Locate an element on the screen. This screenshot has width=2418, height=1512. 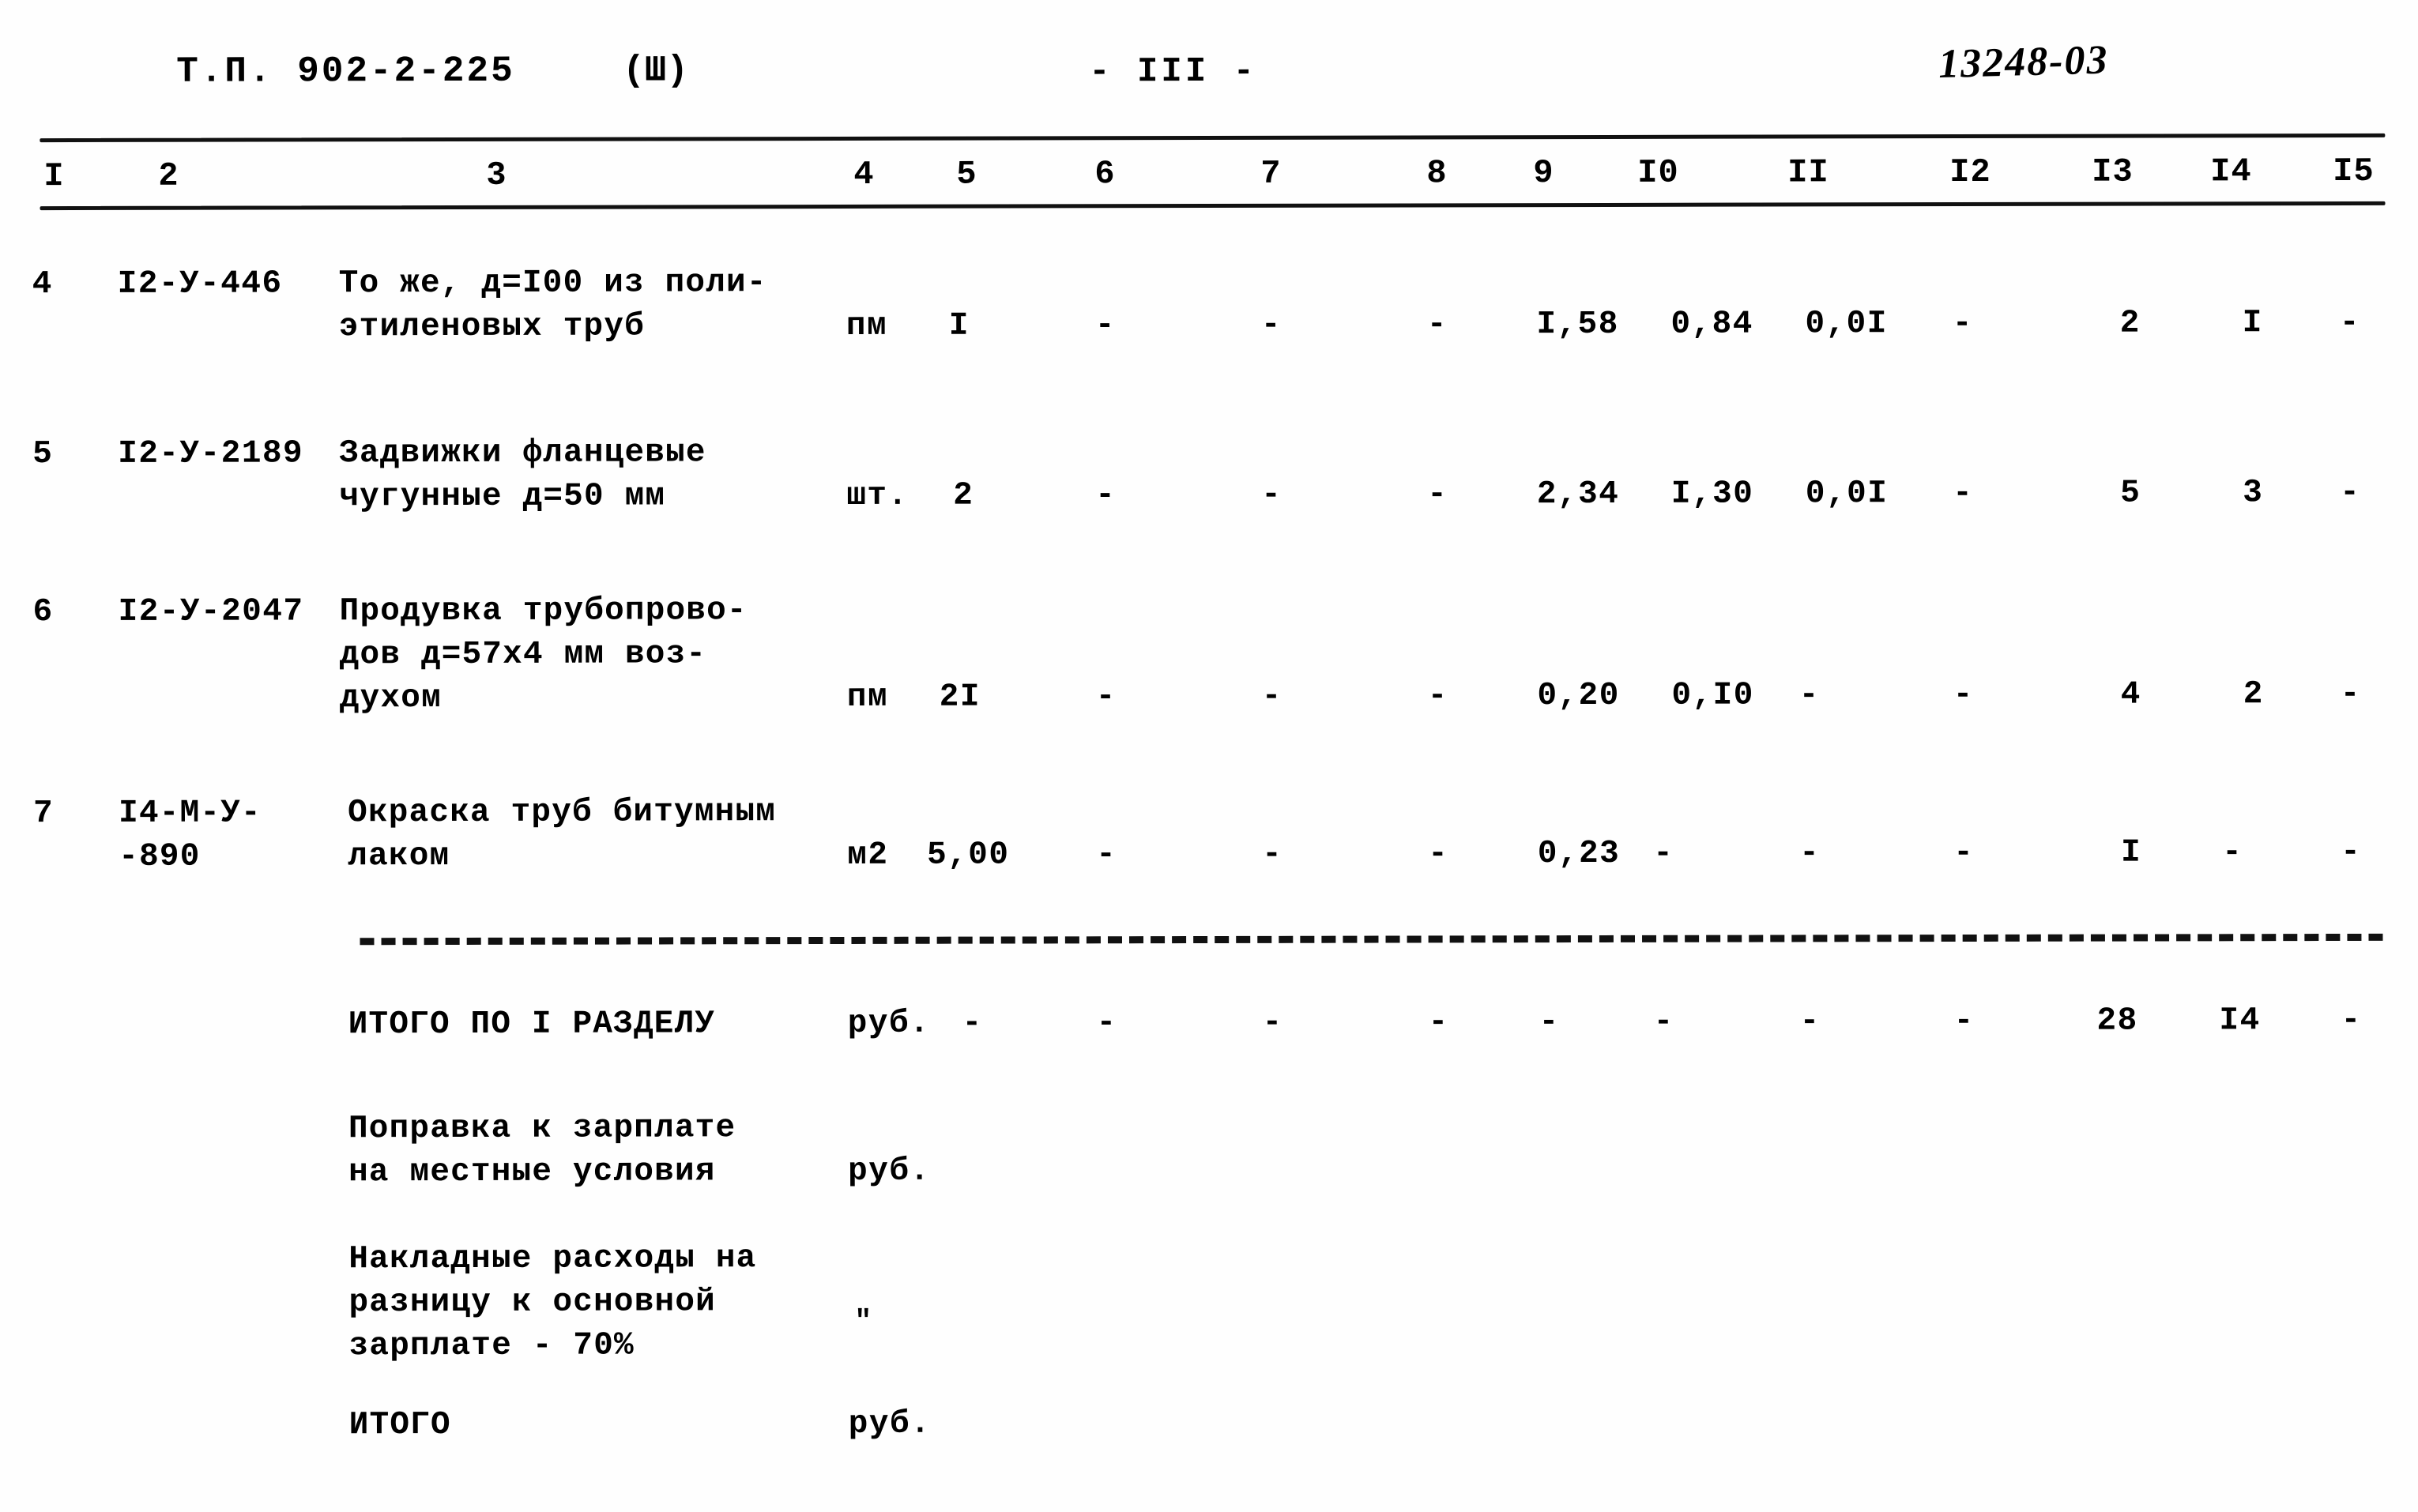
row-qty: 2 is located at coordinates (963, 495).